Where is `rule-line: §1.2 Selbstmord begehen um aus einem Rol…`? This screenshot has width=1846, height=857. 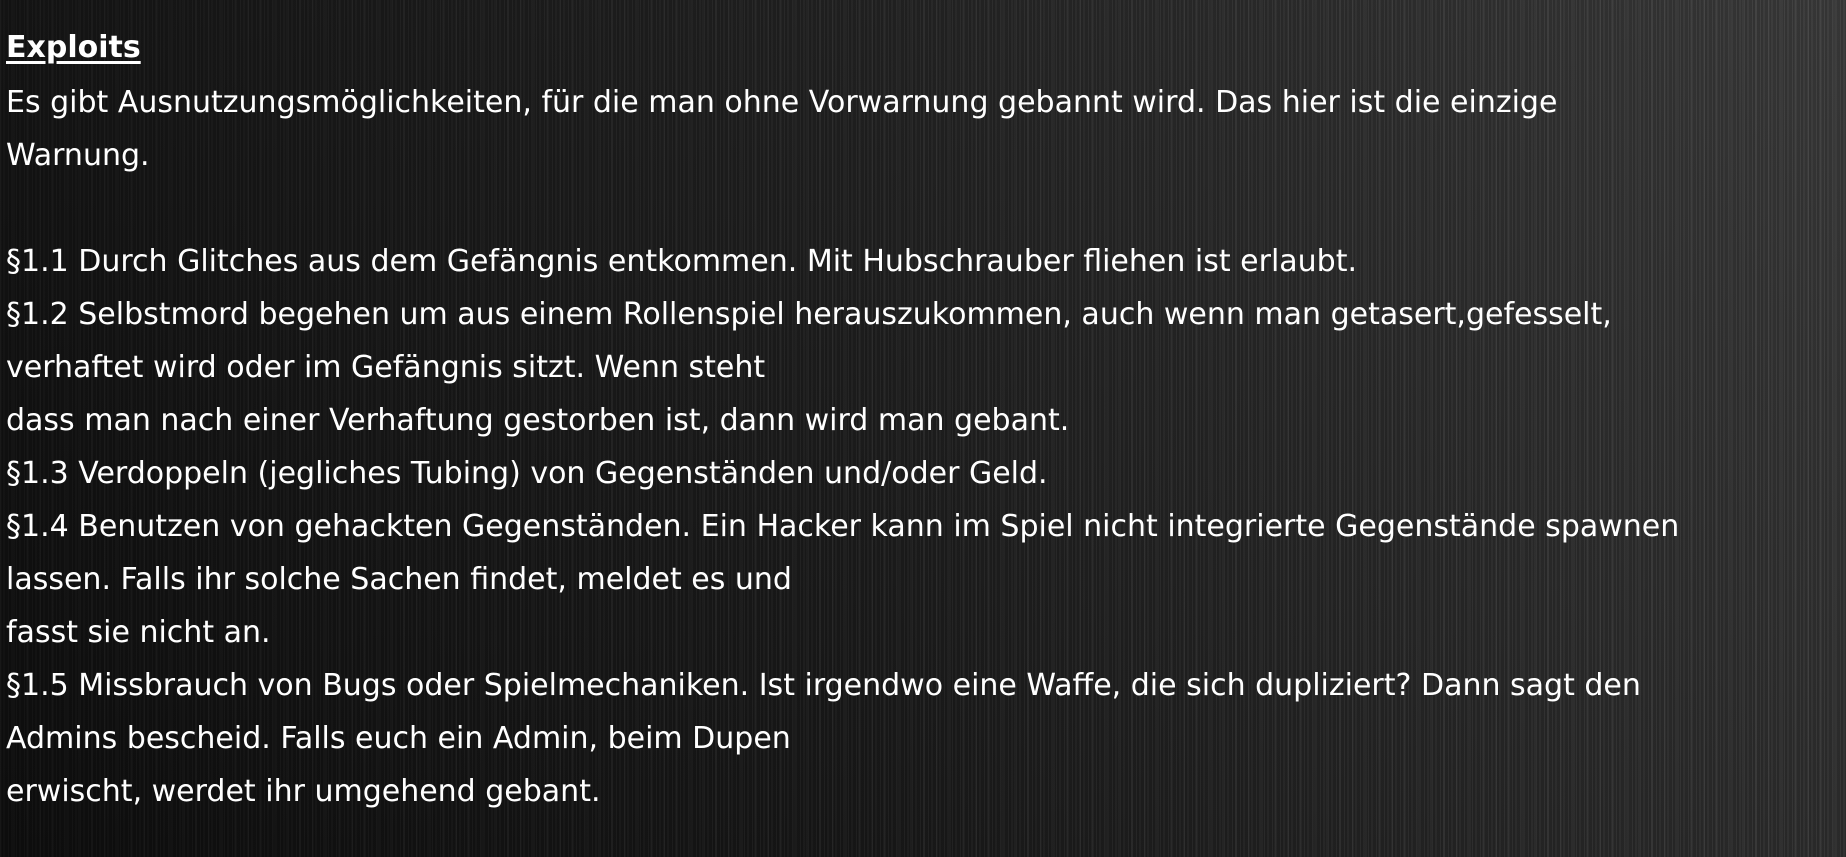 rule-line: §1.2 Selbstmord begehen um aus einem Rol… is located at coordinates (809, 314).